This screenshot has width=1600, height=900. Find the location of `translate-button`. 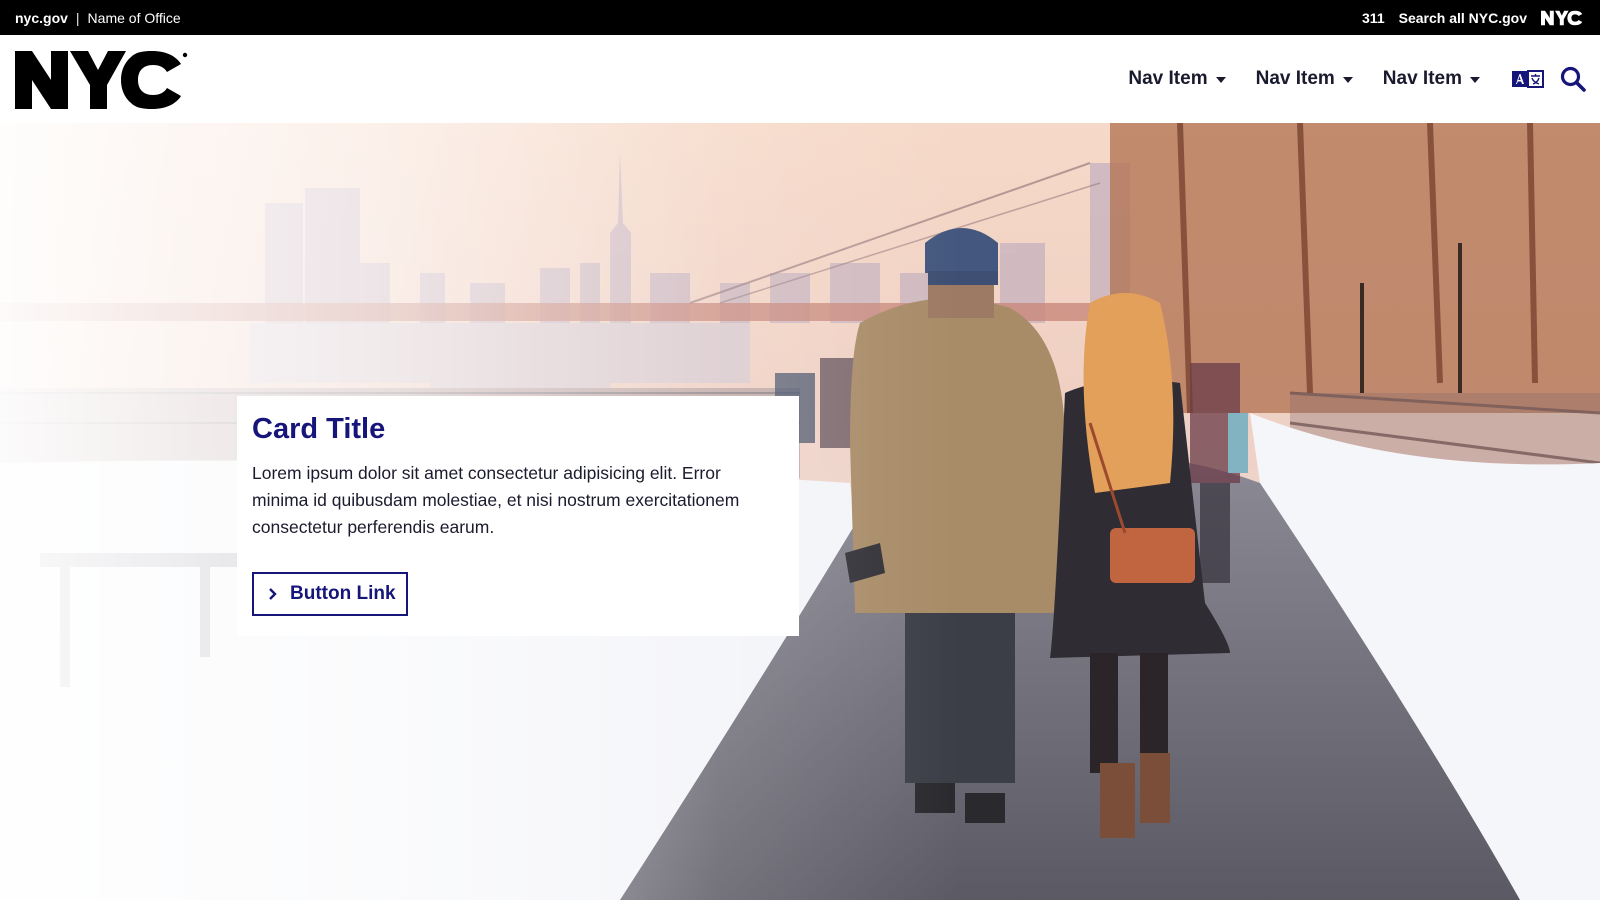

translate-button is located at coordinates (1528, 79).